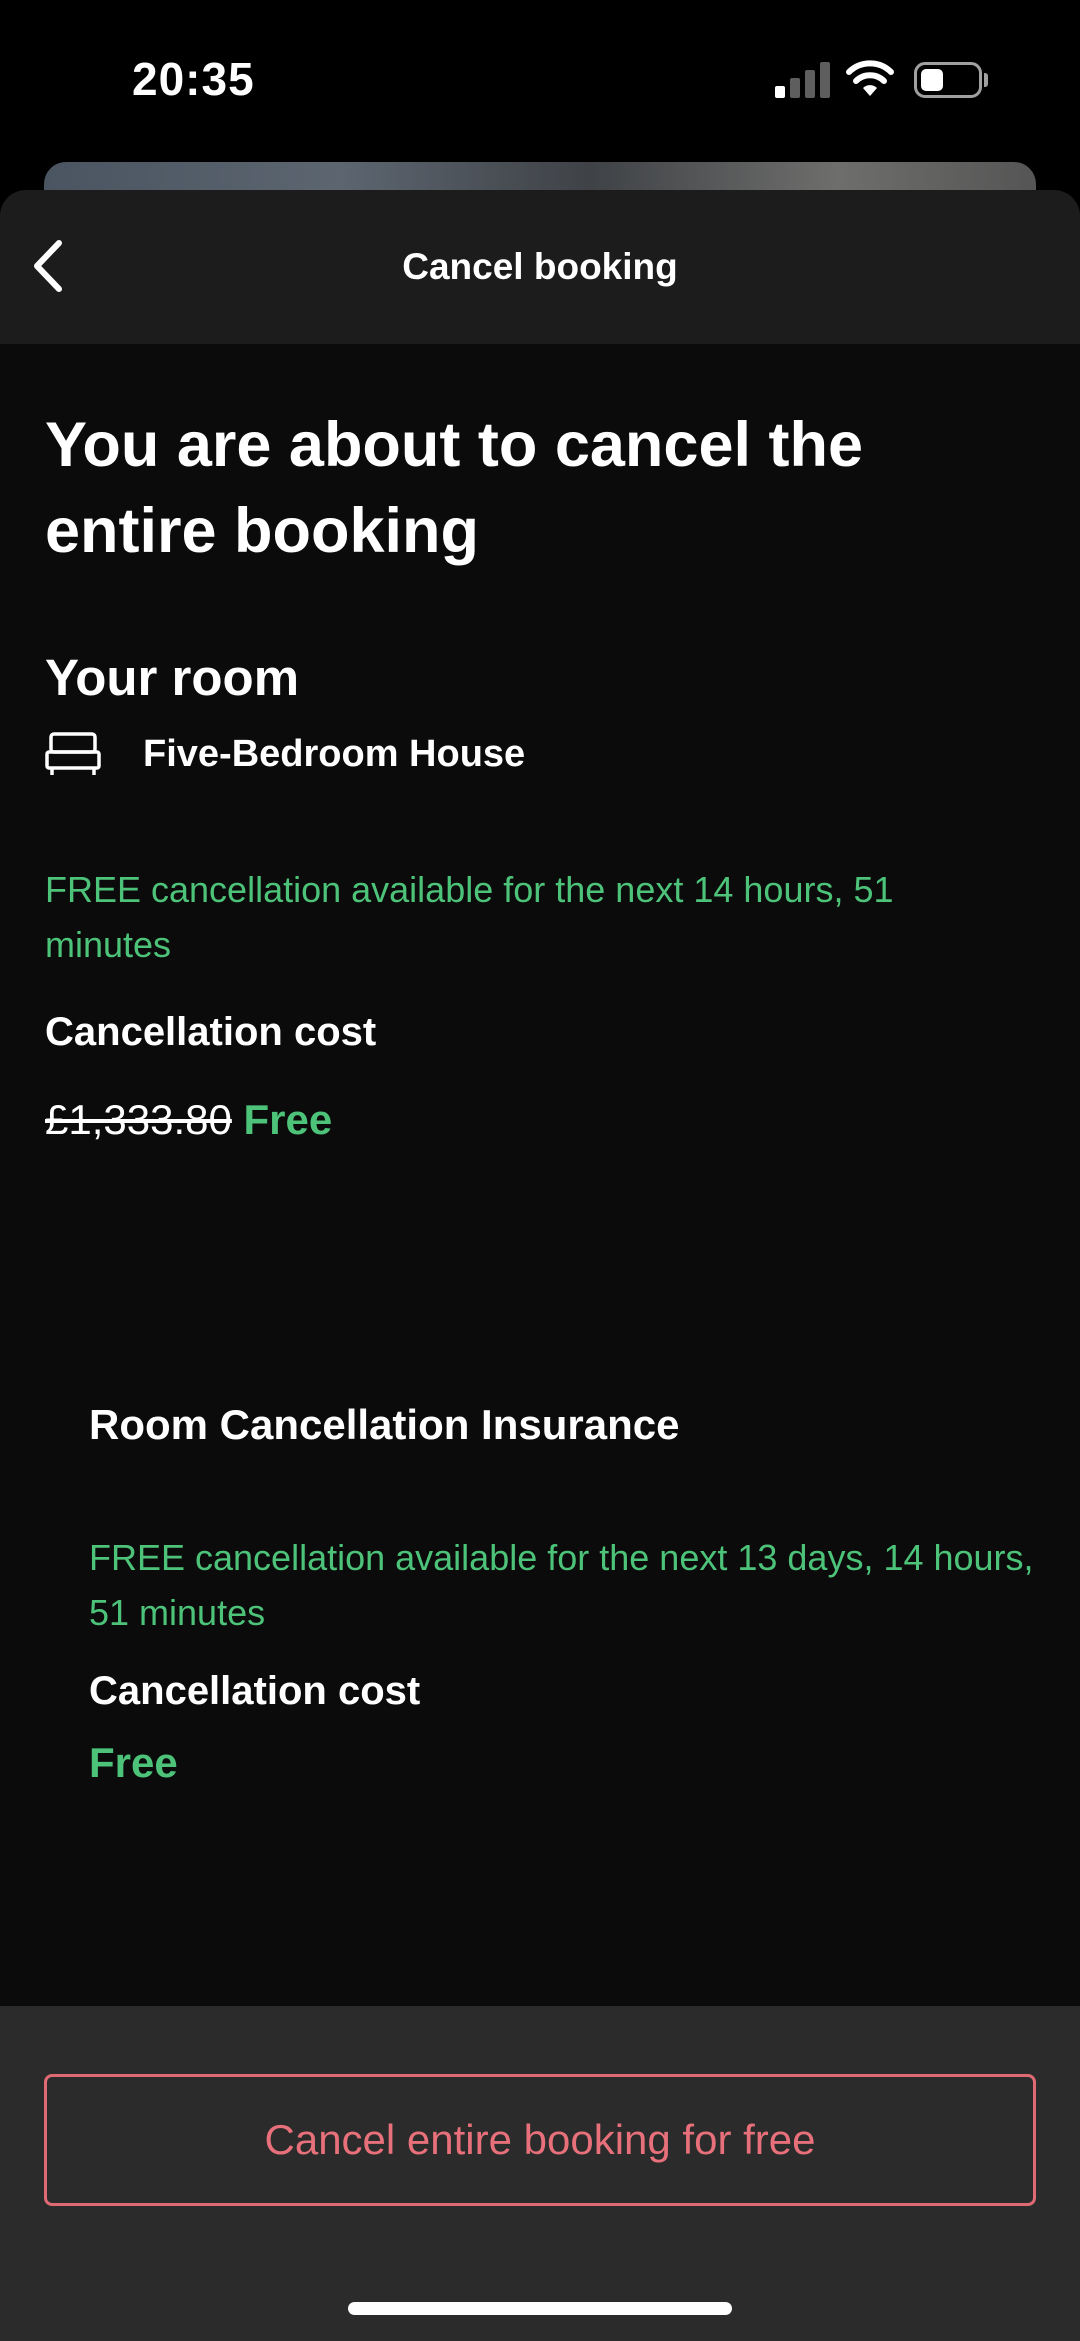  Describe the element at coordinates (288, 1119) in the screenshot. I see `room-cancellation-price: Free` at that location.